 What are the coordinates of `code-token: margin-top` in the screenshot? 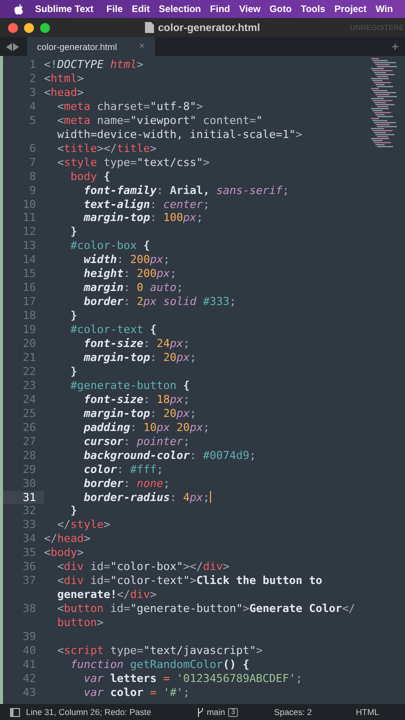 It's located at (116, 357).